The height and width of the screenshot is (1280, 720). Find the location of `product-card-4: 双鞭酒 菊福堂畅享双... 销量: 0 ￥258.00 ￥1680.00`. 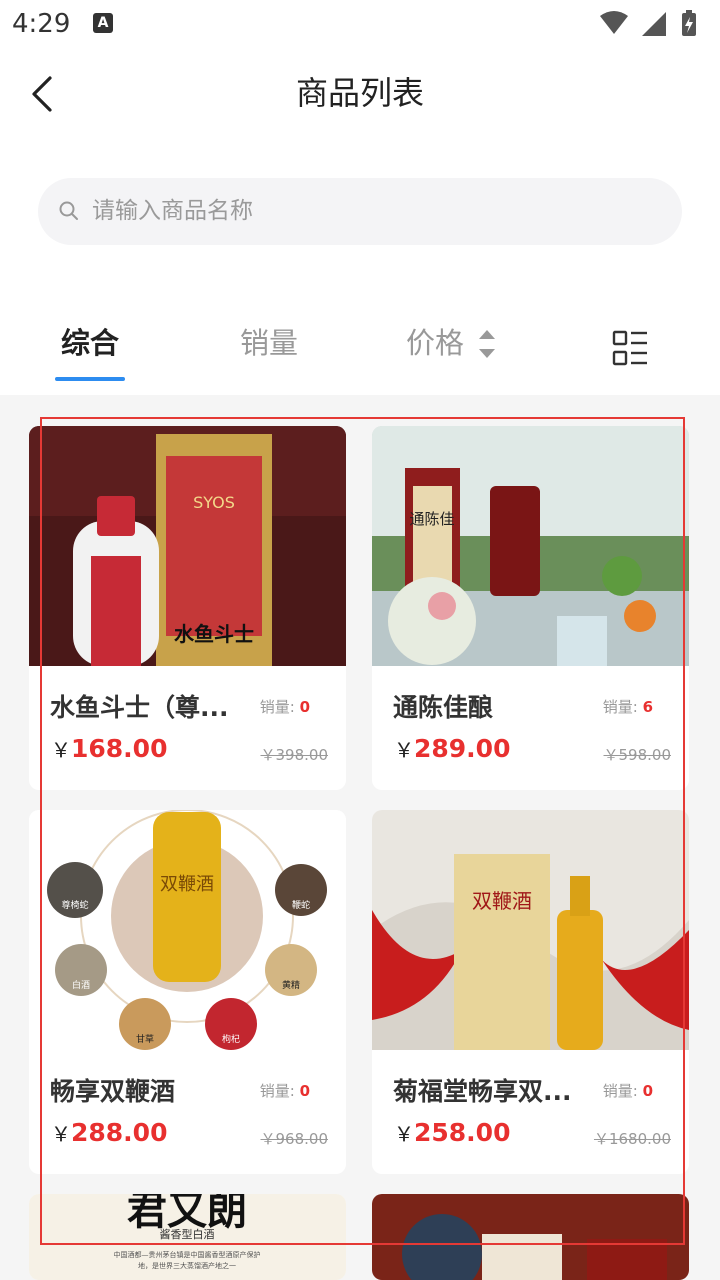

product-card-4: 双鞭酒 菊福堂畅享双... 销量: 0 ￥258.00 ￥1680.00 is located at coordinates (530, 992).